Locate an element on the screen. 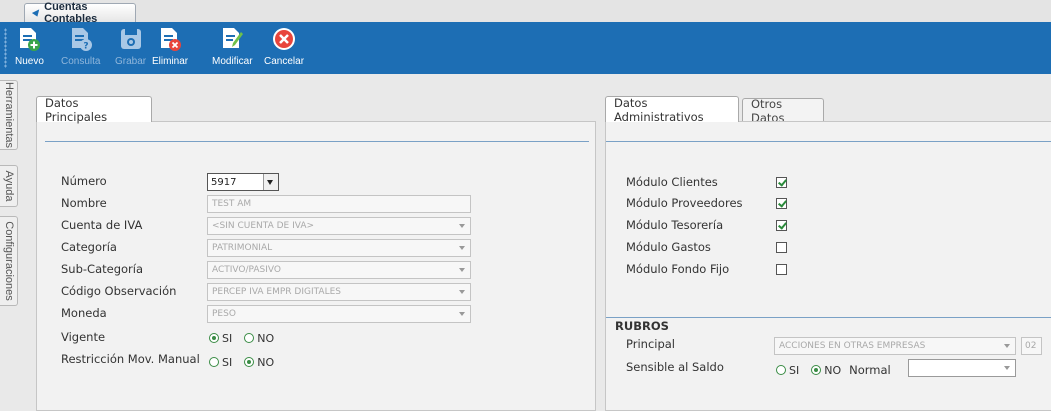 Image resolution: width=1051 pixels, height=411 pixels. datos-principales-tabbar: Datos Principales is located at coordinates (316, 110).